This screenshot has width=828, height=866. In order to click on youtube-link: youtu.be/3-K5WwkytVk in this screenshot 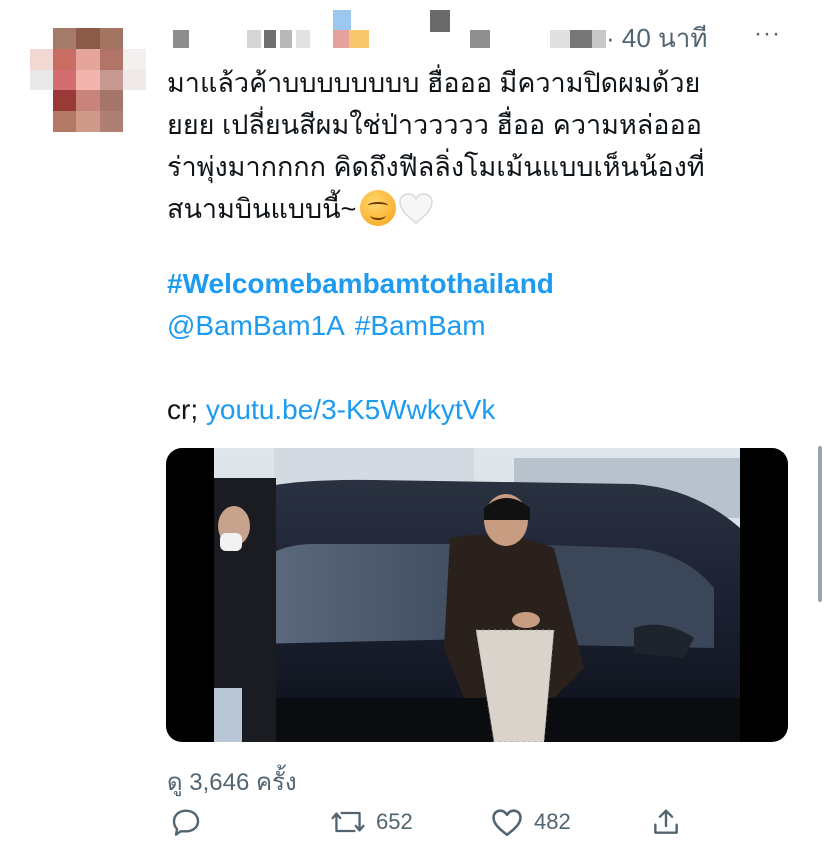, I will do `click(350, 409)`.